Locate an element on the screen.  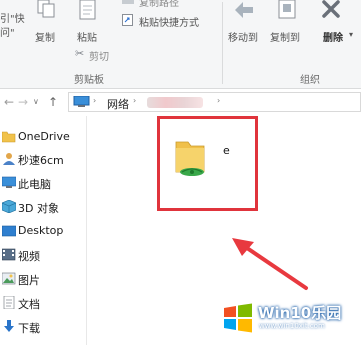
video-icon is located at coordinates (8, 254).